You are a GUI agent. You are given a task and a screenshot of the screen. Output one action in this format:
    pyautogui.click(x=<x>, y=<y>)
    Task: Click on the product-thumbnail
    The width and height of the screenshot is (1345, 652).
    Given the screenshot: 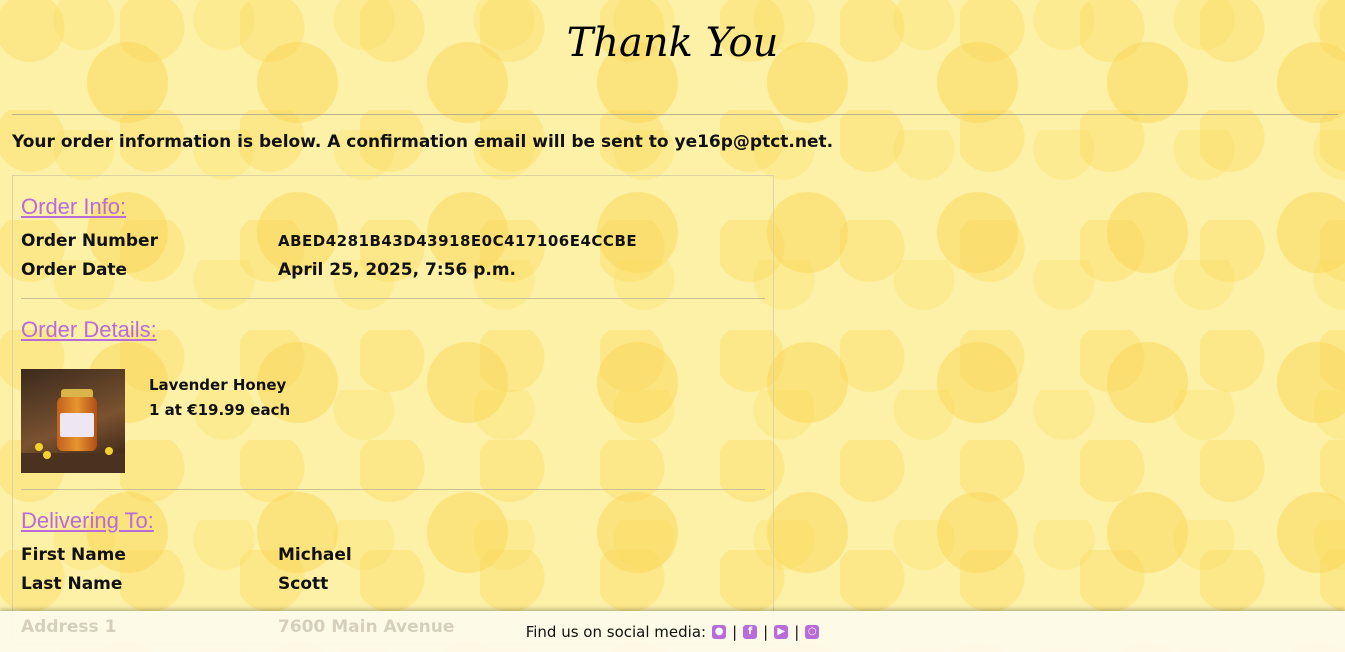 What is the action you would take?
    pyautogui.click(x=73, y=421)
    